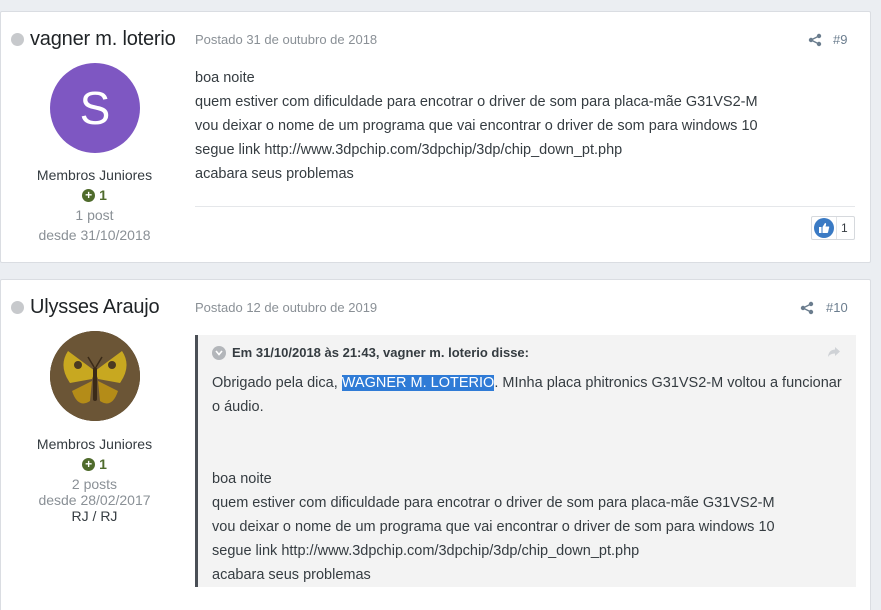 This screenshot has height=610, width=881. I want to click on like-button: 1, so click(833, 228).